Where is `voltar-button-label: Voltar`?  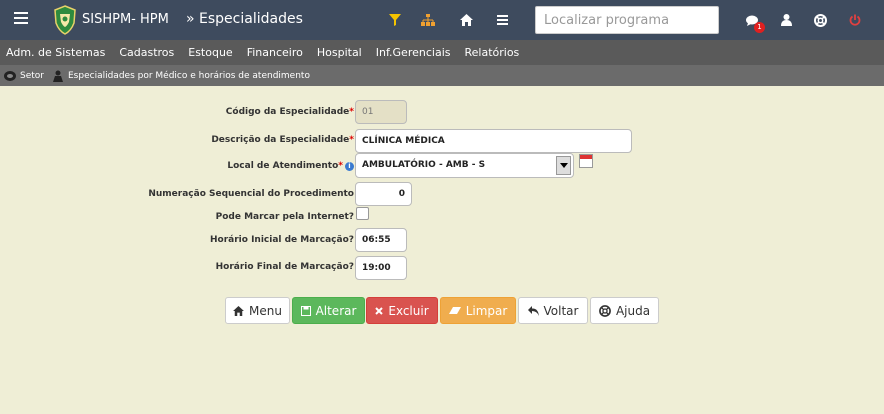
voltar-button-label: Voltar is located at coordinates (561, 310).